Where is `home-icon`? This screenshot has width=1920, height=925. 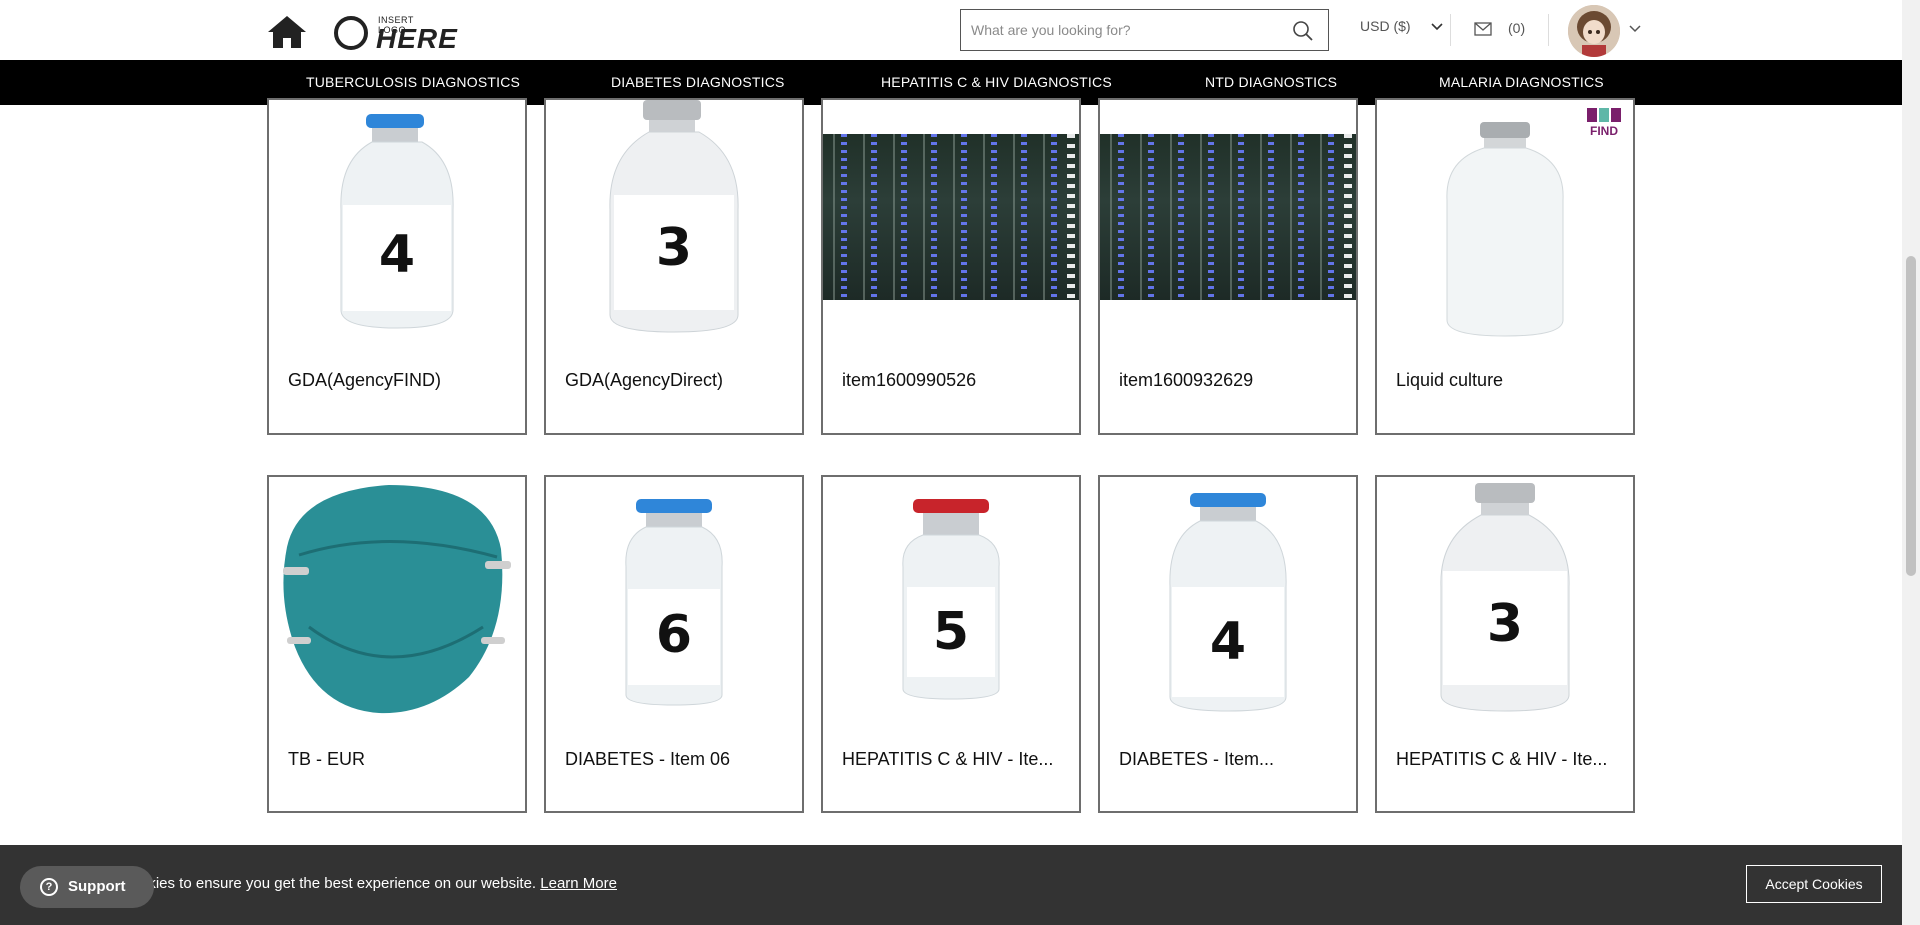
home-icon is located at coordinates (287, 32).